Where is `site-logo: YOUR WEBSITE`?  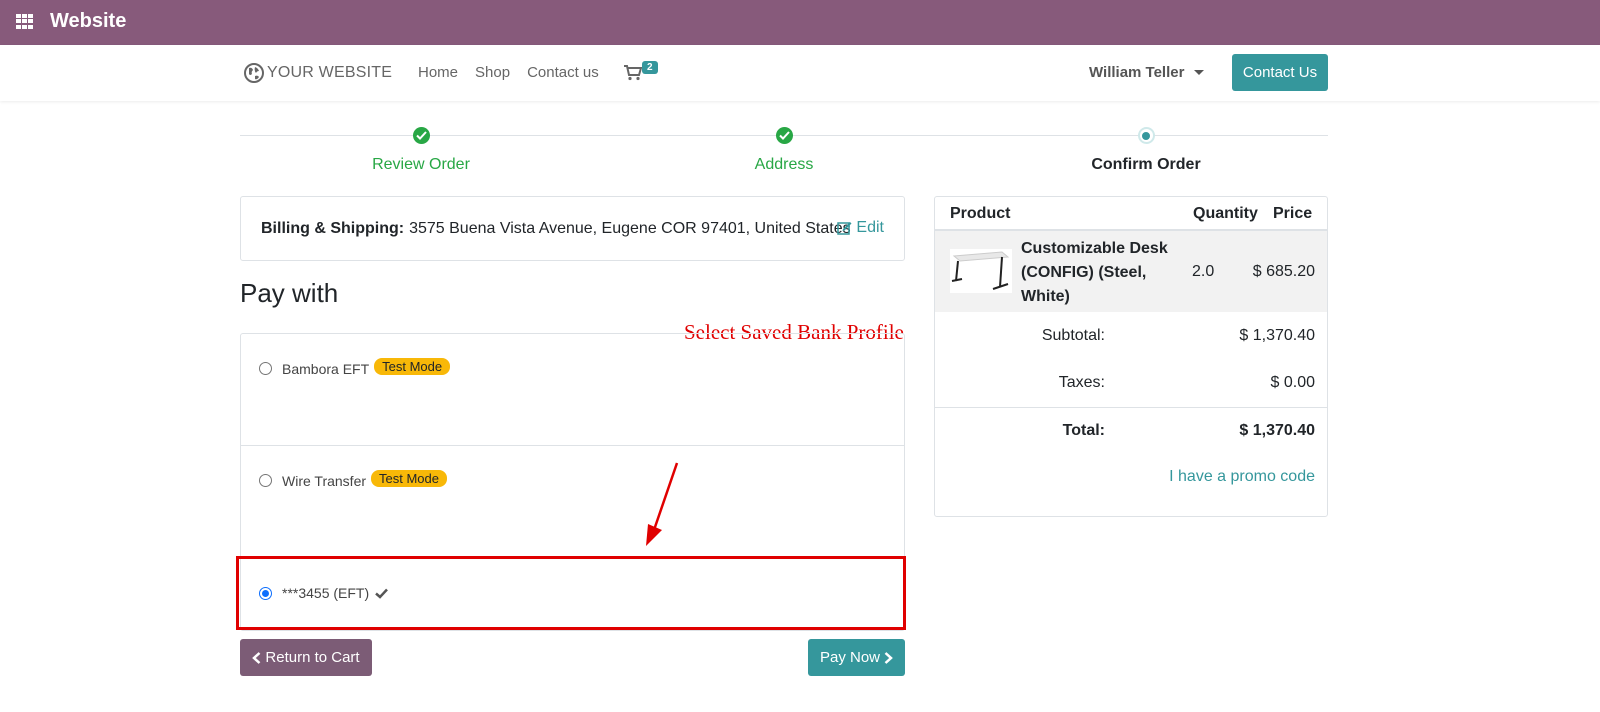 site-logo: YOUR WEBSITE is located at coordinates (318, 73).